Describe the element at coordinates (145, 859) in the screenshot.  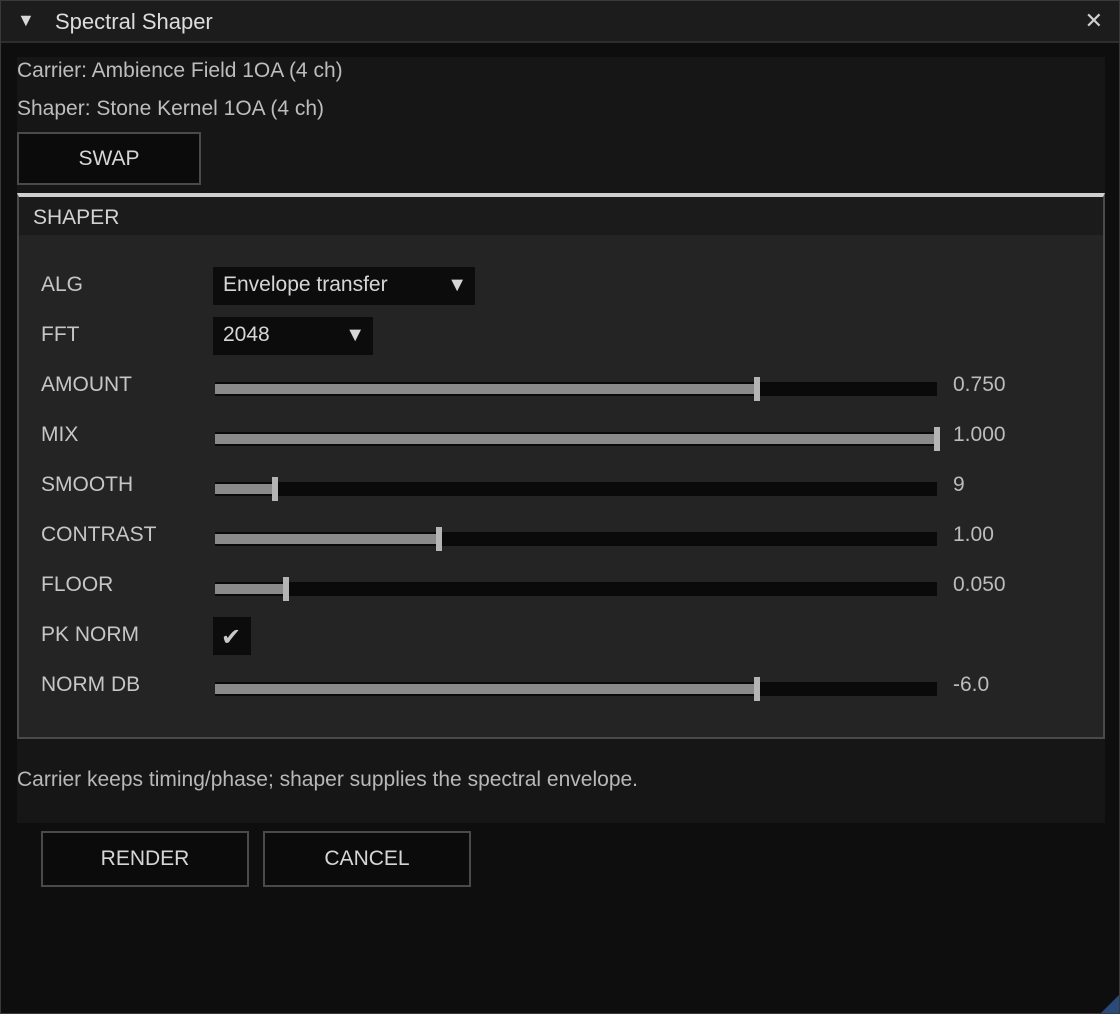
I see `render-button: RENDER` at that location.